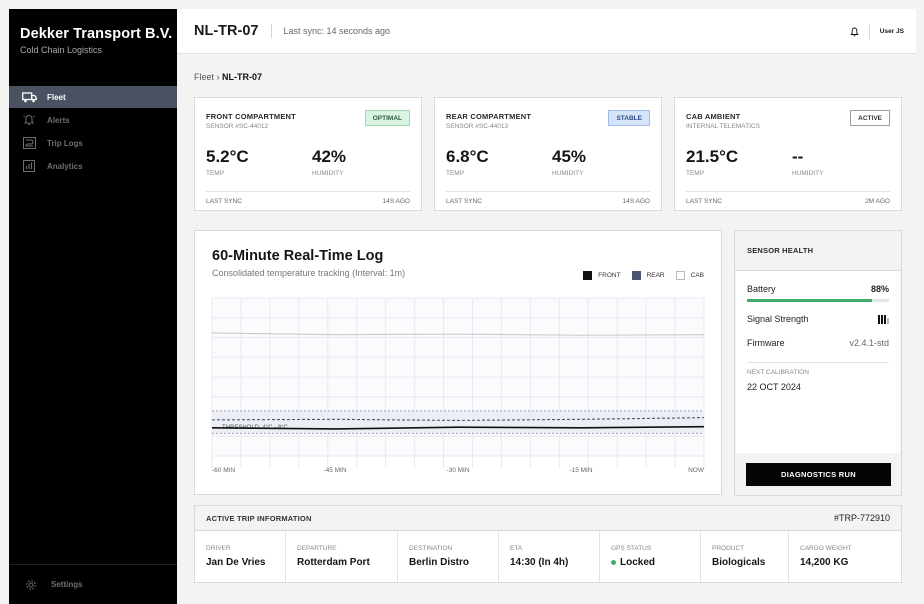 Image resolution: width=924 pixels, height=604 pixels. What do you see at coordinates (204, 77) in the screenshot?
I see `breadcrumb-parent: Fleet` at bounding box center [204, 77].